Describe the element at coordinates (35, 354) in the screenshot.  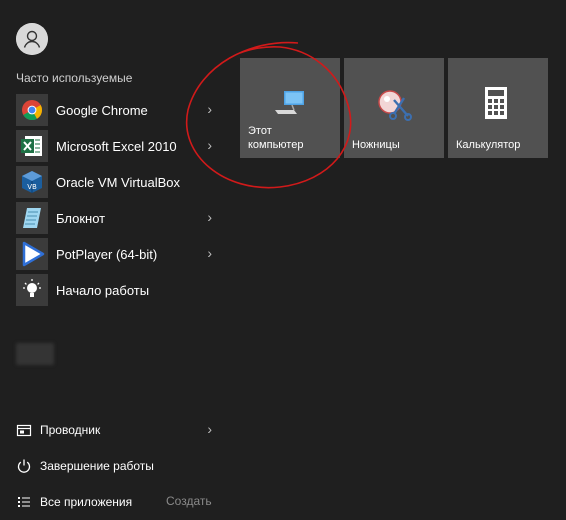
I see `blurred-item` at that location.